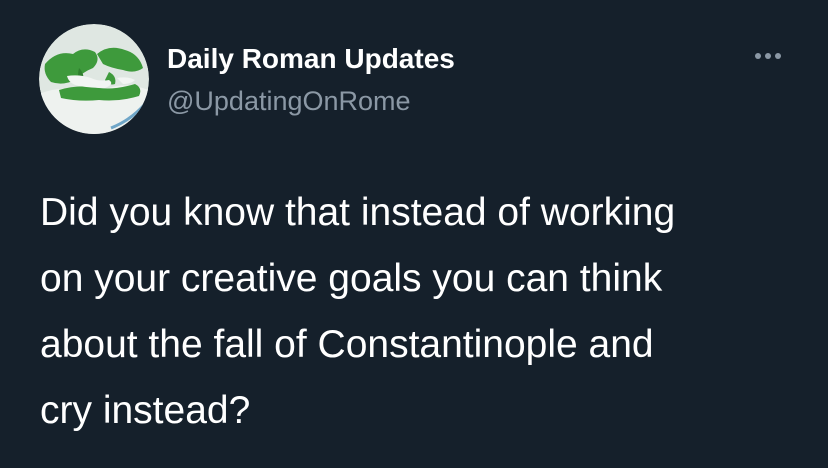 This screenshot has height=468, width=828. Describe the element at coordinates (289, 101) in the screenshot. I see `author-handle: @UpdatingOnRome` at that location.